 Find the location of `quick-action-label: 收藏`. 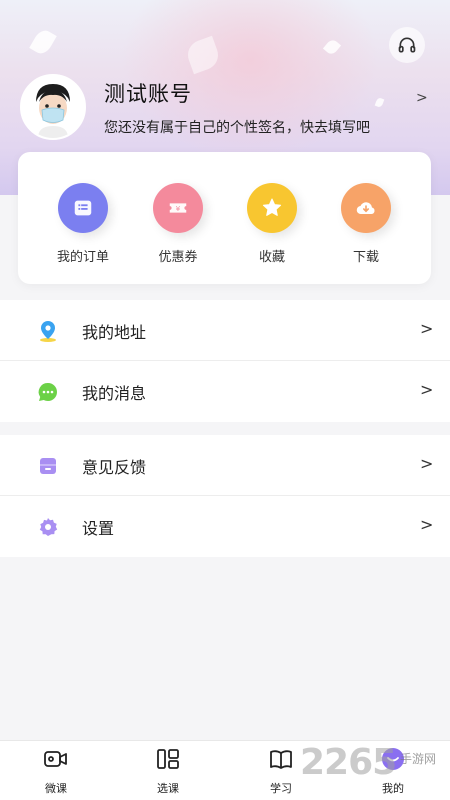

quick-action-label: 收藏 is located at coordinates (271, 257).